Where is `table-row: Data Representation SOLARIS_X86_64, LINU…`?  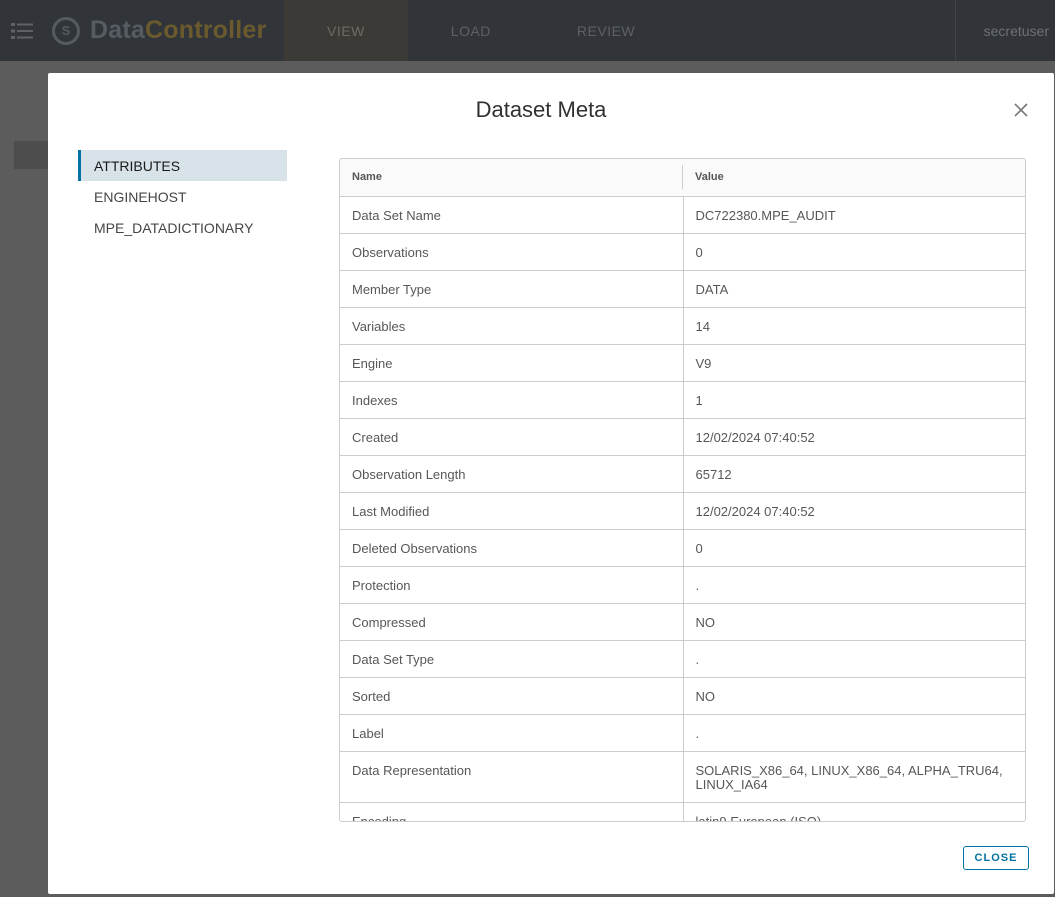 table-row: Data Representation SOLARIS_X86_64, LINU… is located at coordinates (682, 777).